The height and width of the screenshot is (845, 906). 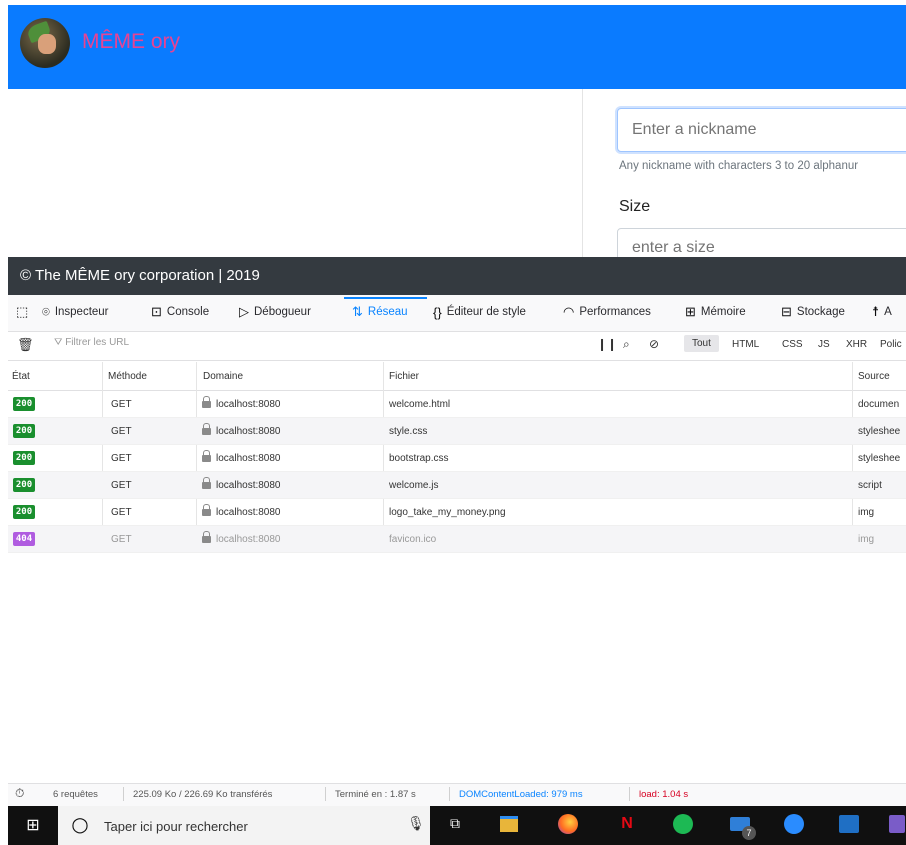 I want to click on tab-accessibility: ☨ A, so click(x=882, y=312).